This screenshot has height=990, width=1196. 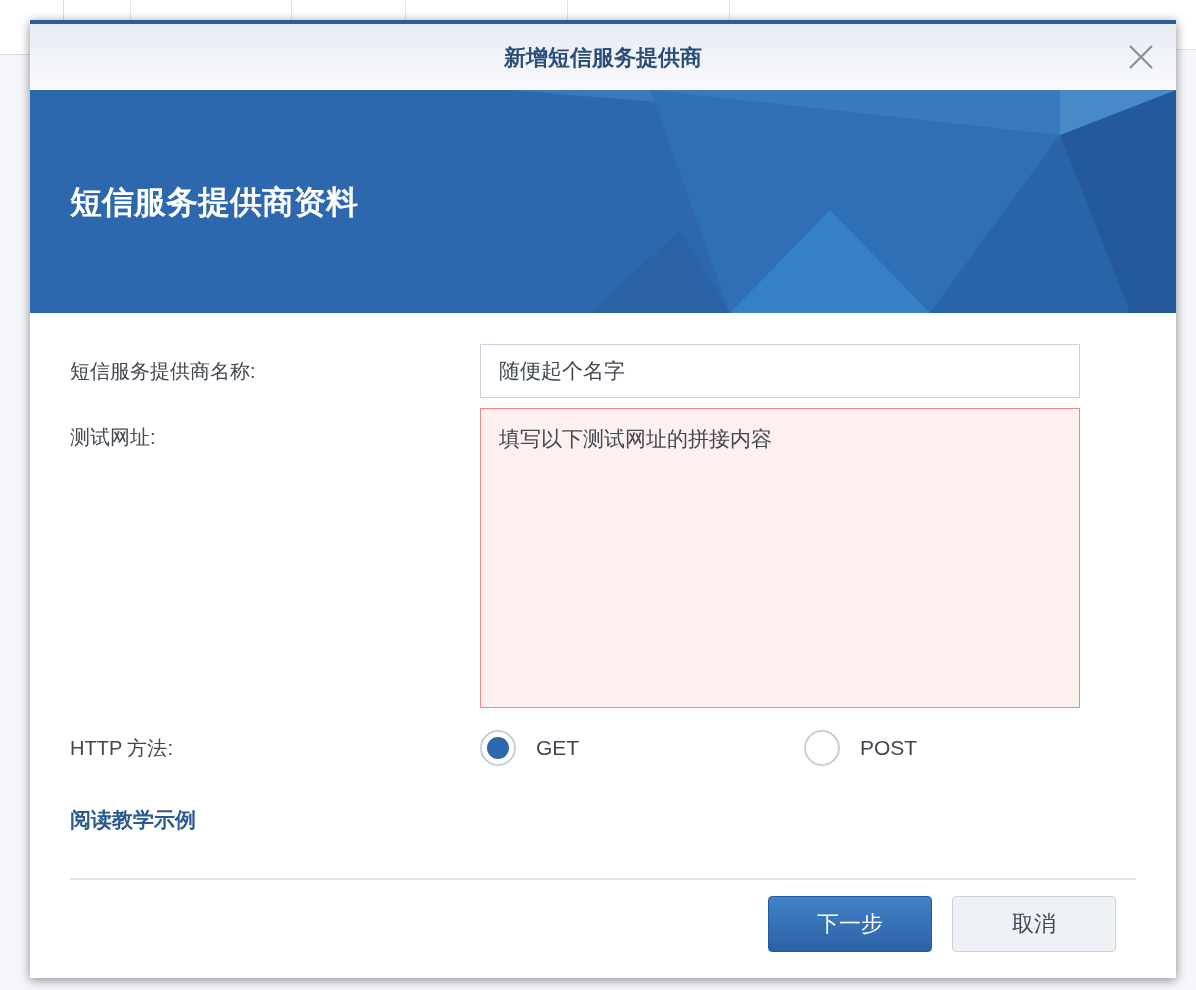 I want to click on banner-title: 短信服务提供商资料, so click(x=214, y=202).